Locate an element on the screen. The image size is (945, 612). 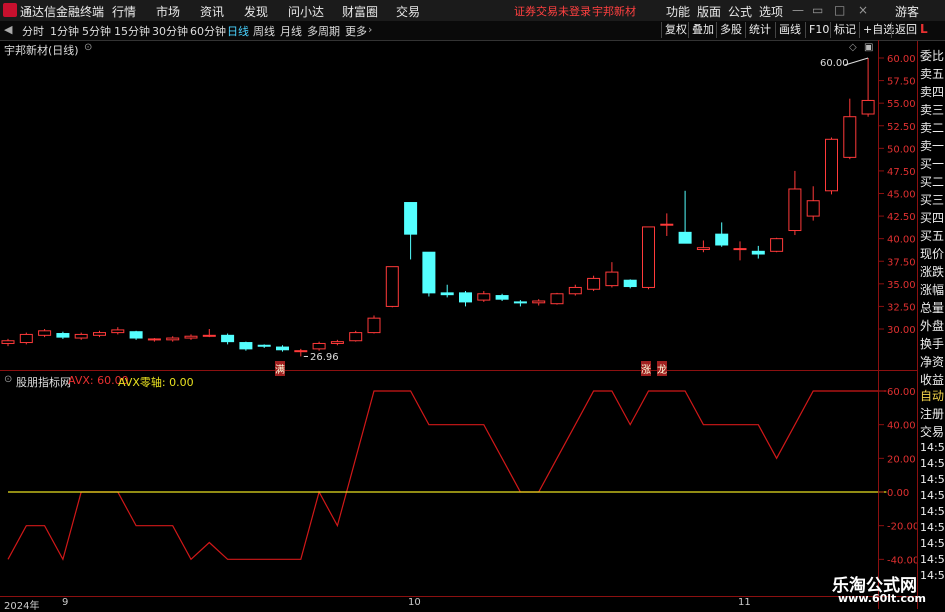
minimize-icon: — is located at coordinates (798, 10).